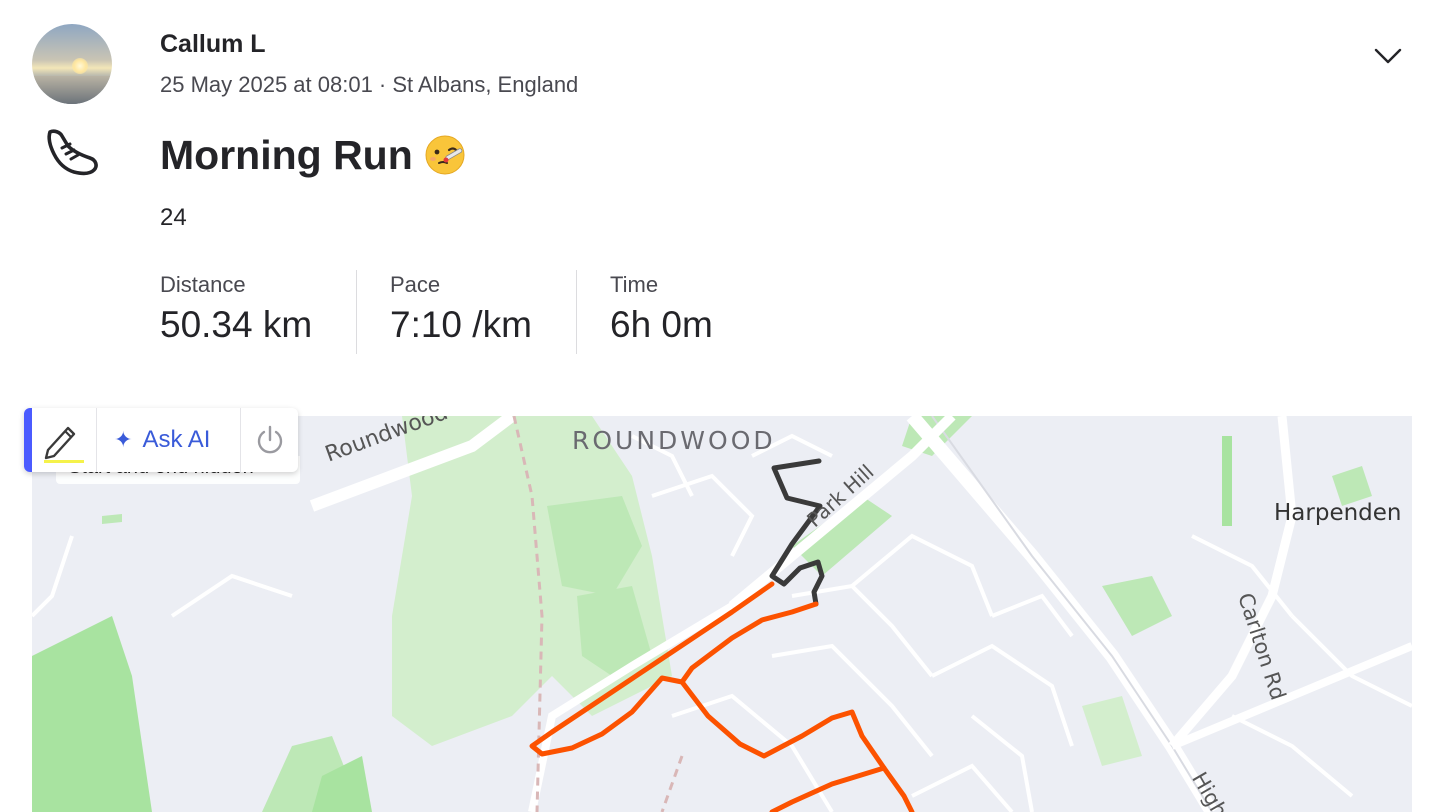  What do you see at coordinates (80, 66) in the screenshot?
I see `avatar-sun` at bounding box center [80, 66].